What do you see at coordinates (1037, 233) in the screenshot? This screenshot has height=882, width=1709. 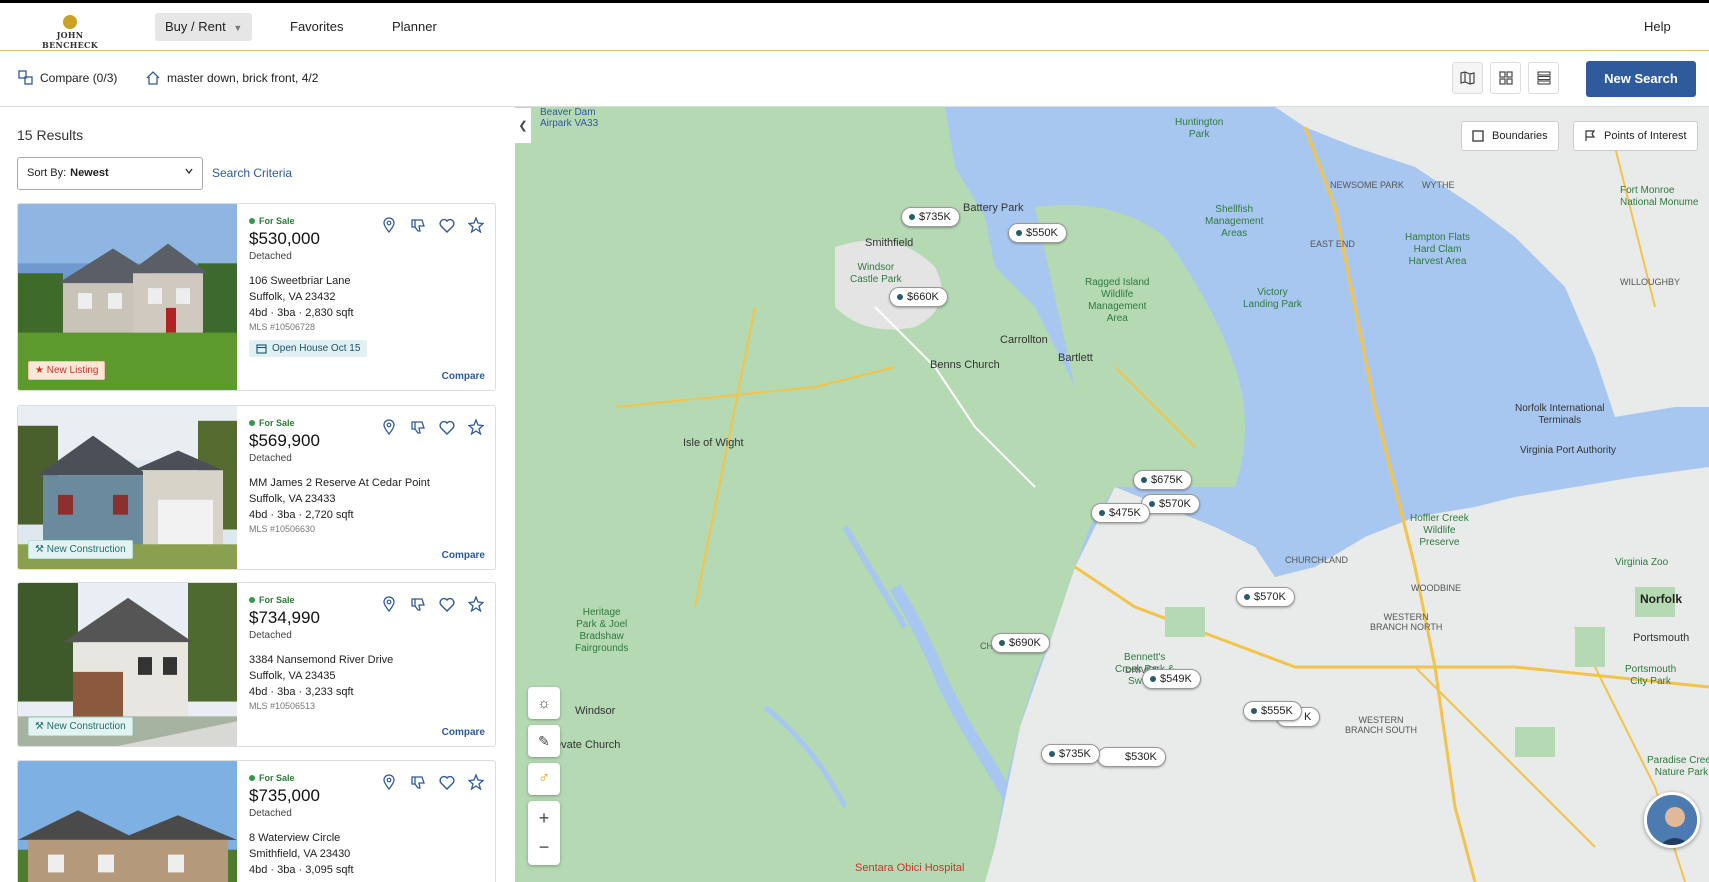 I see `price-pin: $550K` at bounding box center [1037, 233].